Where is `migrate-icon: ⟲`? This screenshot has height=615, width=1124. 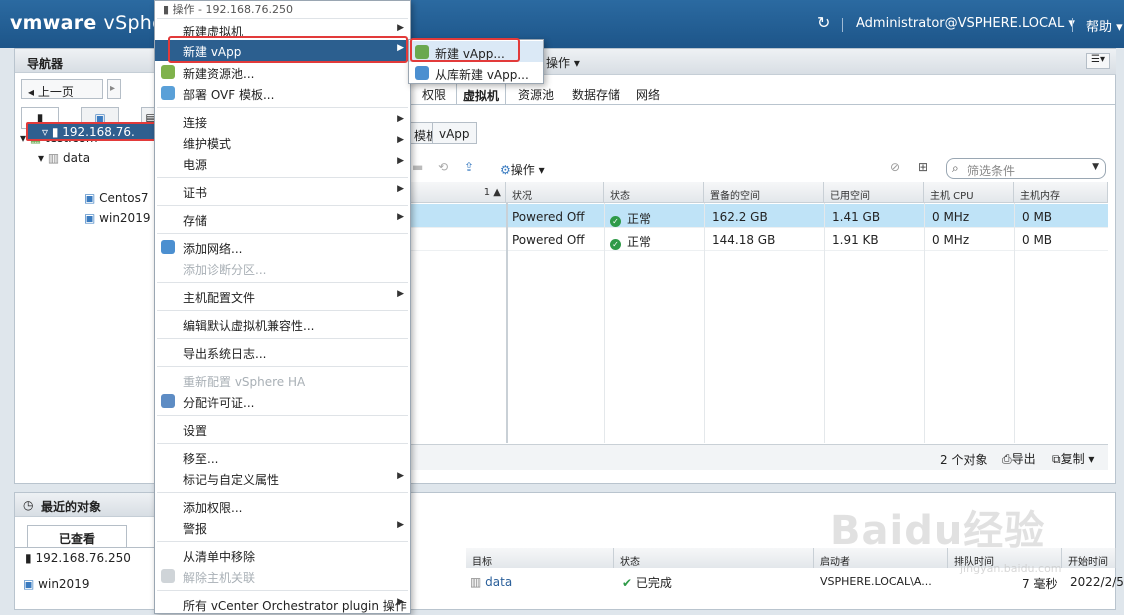
migrate-icon: ⟲ is located at coordinates (443, 167).